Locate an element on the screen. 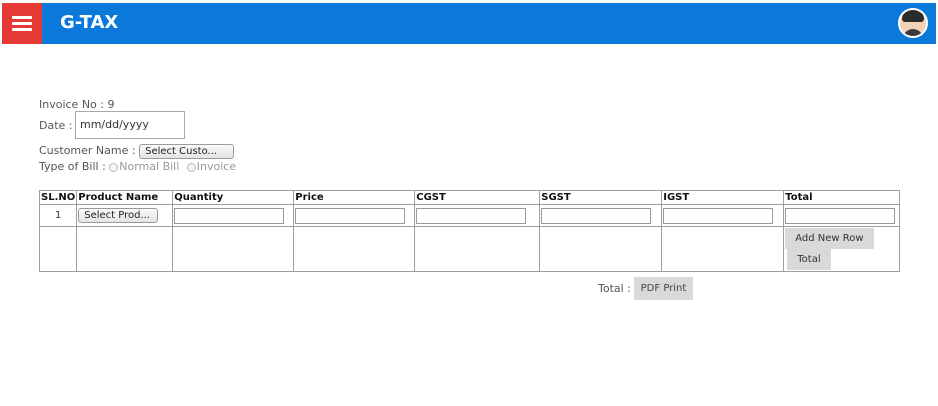 This screenshot has width=938, height=406. brand-title: G-TAX is located at coordinates (89, 22).